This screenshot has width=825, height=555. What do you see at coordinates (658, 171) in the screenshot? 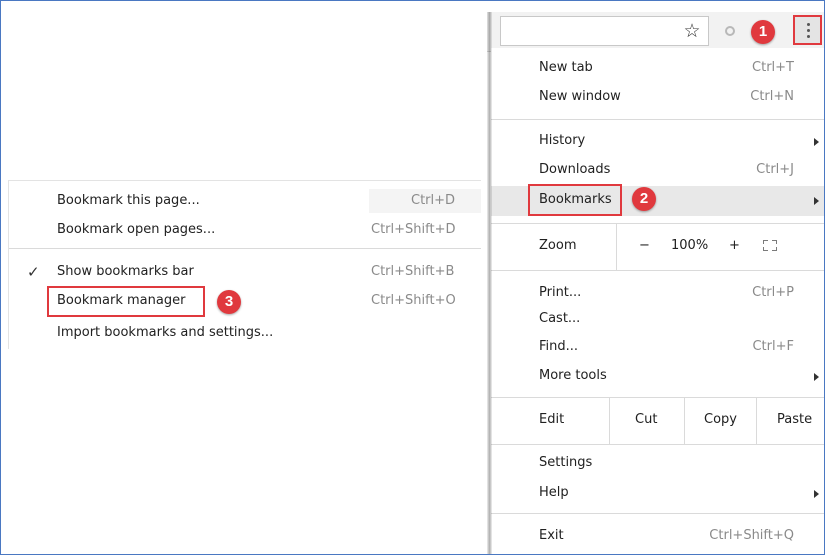
I see `menu-item-downloads: Downloads Ctrl+J` at bounding box center [658, 171].